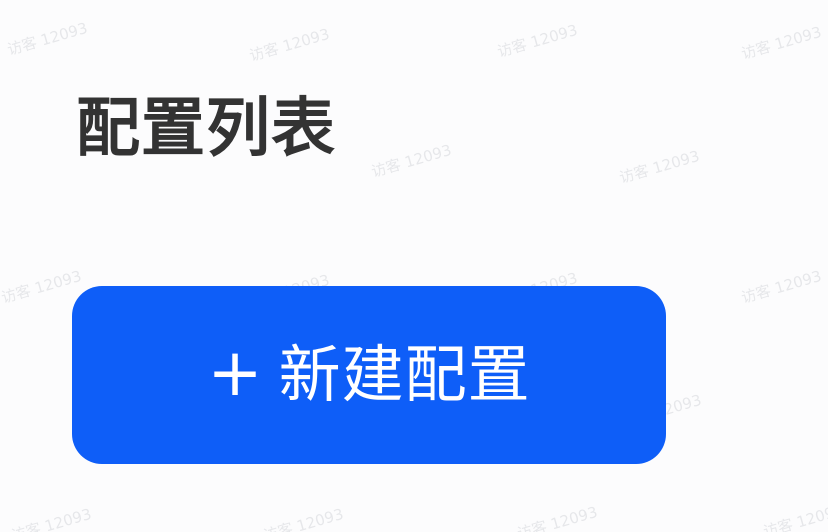 This screenshot has height=532, width=828. Describe the element at coordinates (206, 129) in the screenshot. I see `page-title: 配置列表` at that location.